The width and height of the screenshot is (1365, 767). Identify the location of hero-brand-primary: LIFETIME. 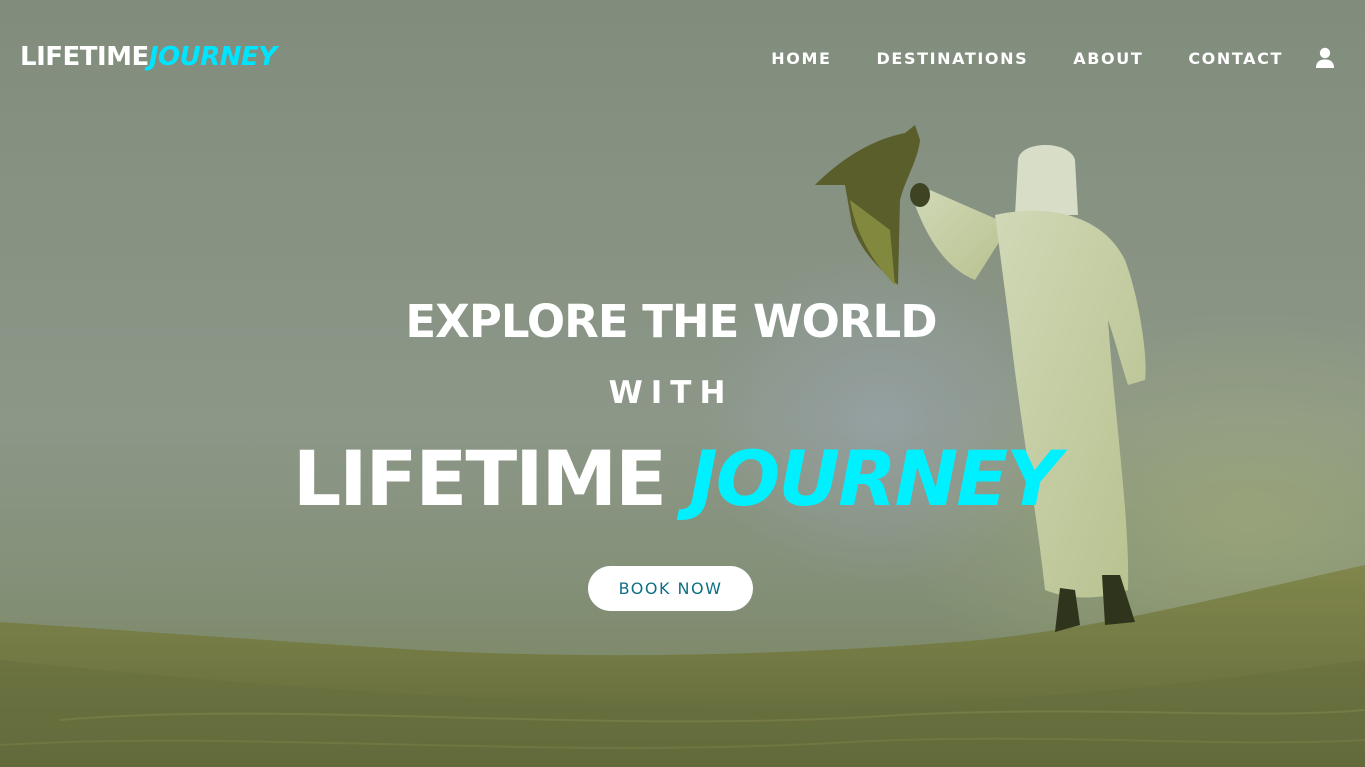
(479, 478).